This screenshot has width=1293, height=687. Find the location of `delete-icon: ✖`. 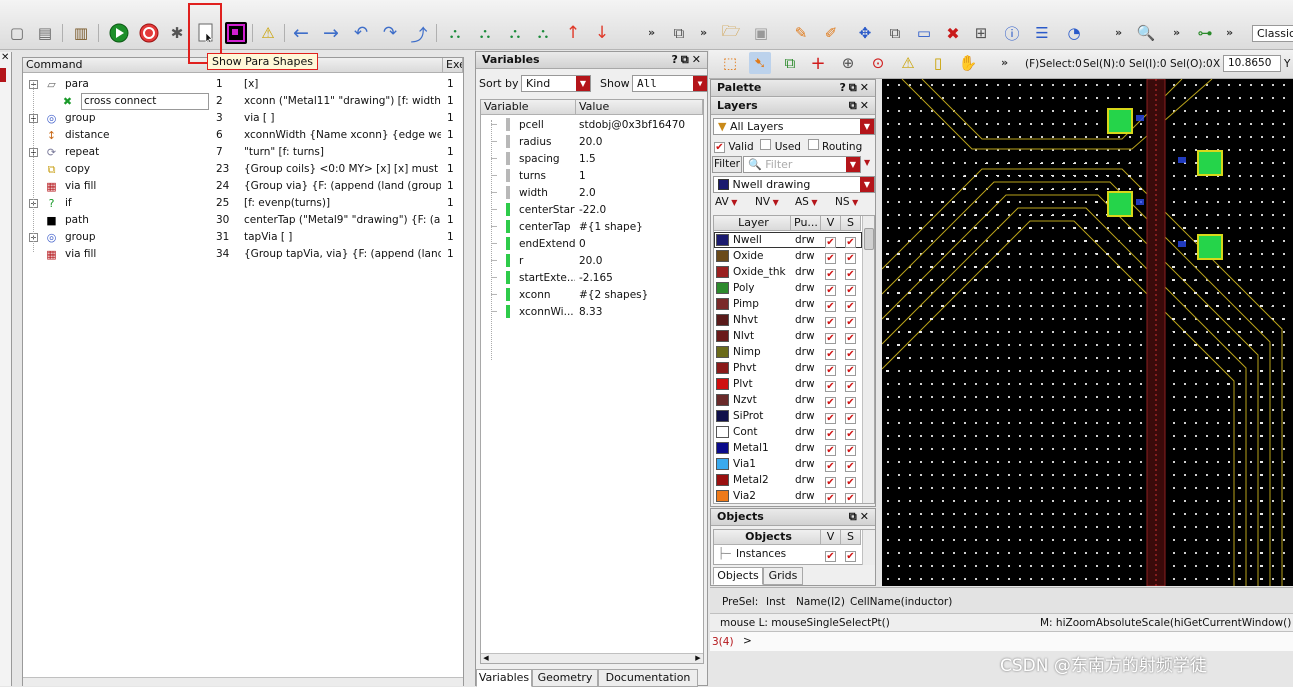

delete-icon: ✖ is located at coordinates (953, 33).